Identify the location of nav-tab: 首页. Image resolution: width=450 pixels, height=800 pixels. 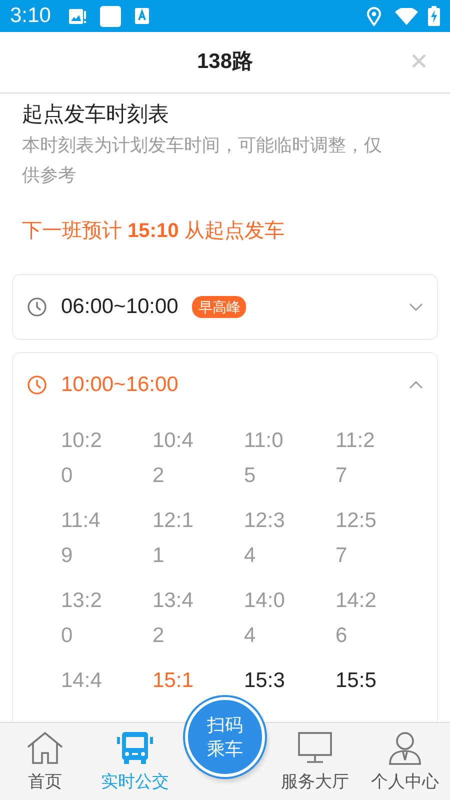
(45, 762).